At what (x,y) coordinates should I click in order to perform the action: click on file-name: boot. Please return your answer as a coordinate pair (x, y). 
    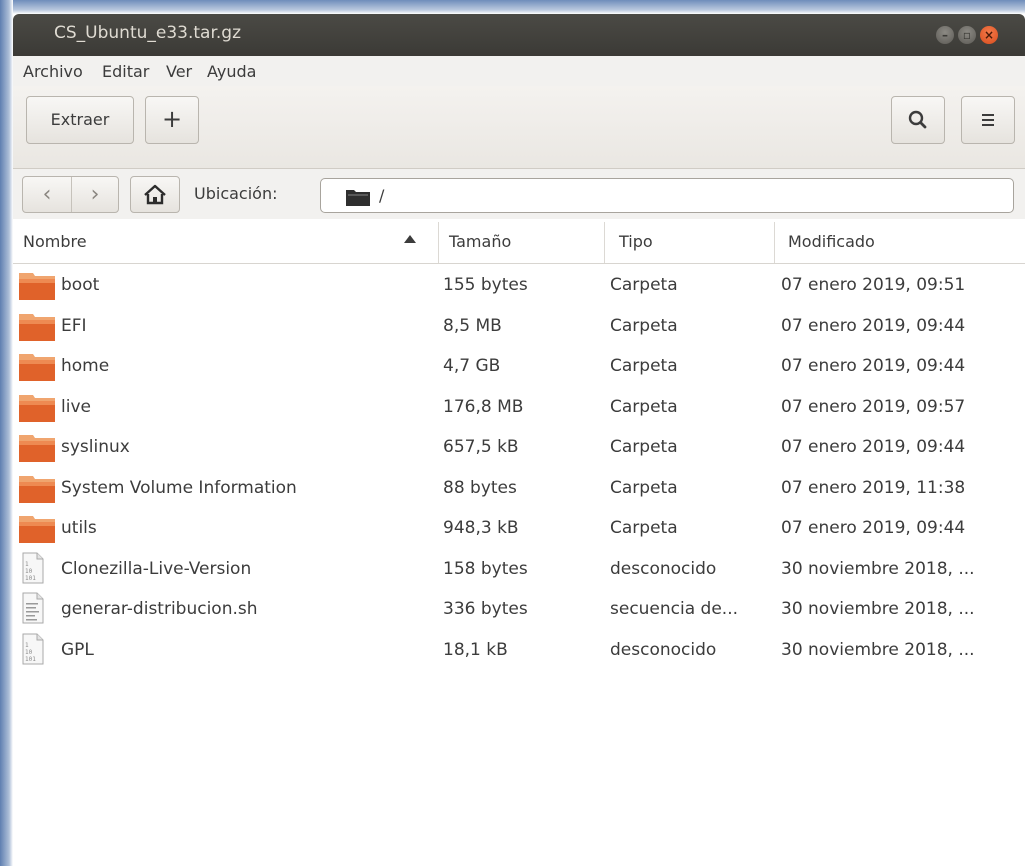
    Looking at the image, I should click on (80, 285).